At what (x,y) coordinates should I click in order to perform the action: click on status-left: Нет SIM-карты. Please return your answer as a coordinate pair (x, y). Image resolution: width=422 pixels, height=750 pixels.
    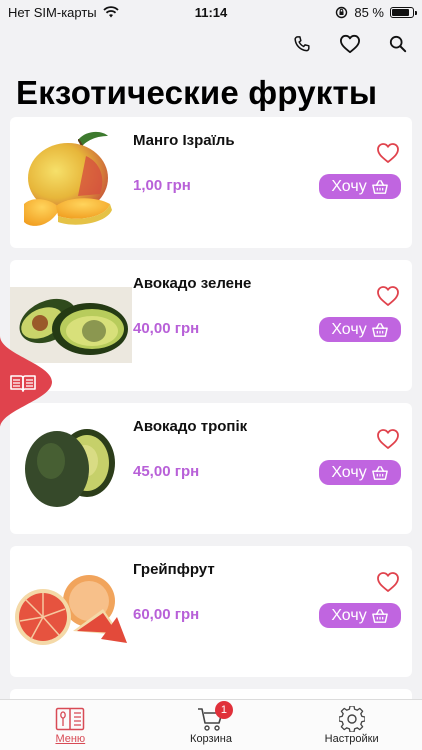
    Looking at the image, I should click on (63, 12).